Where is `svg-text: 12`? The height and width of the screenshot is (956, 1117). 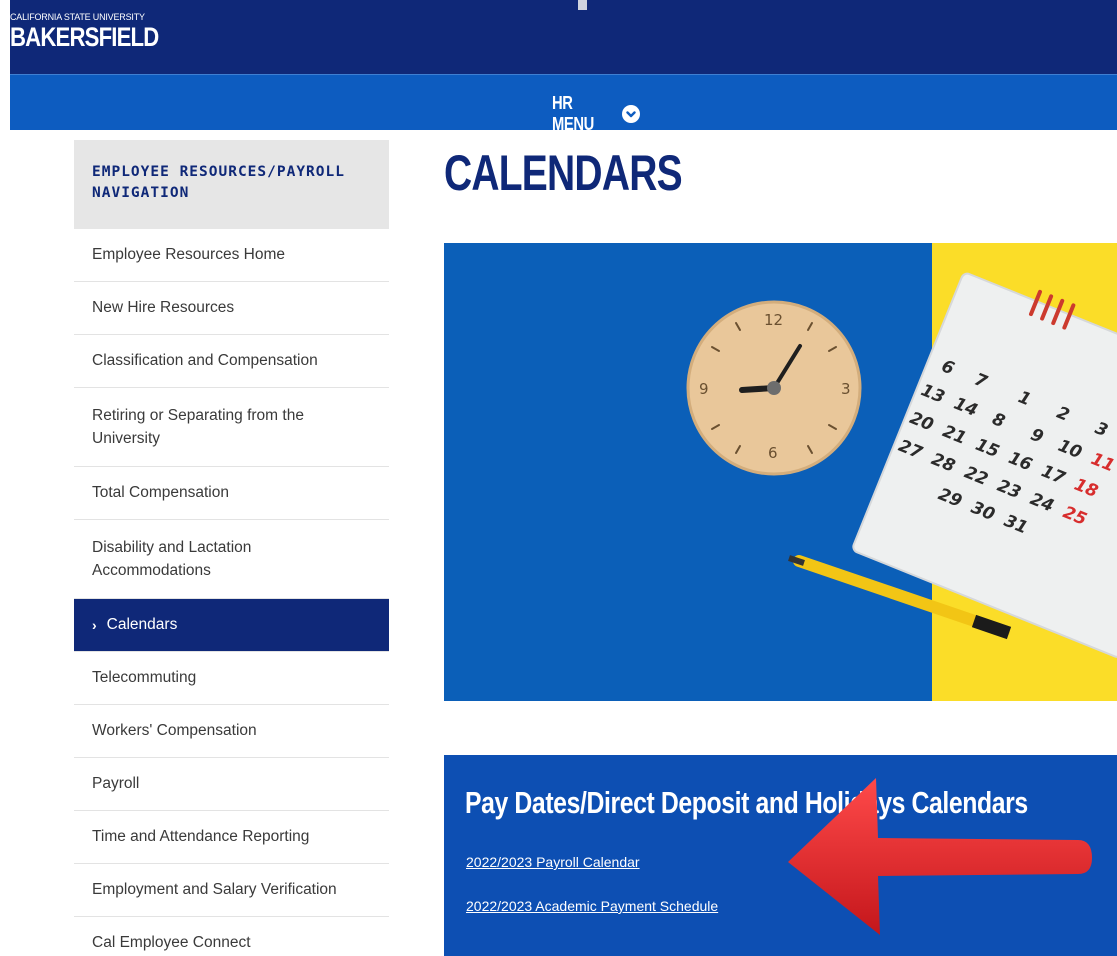
svg-text: 12 is located at coordinates (773, 320).